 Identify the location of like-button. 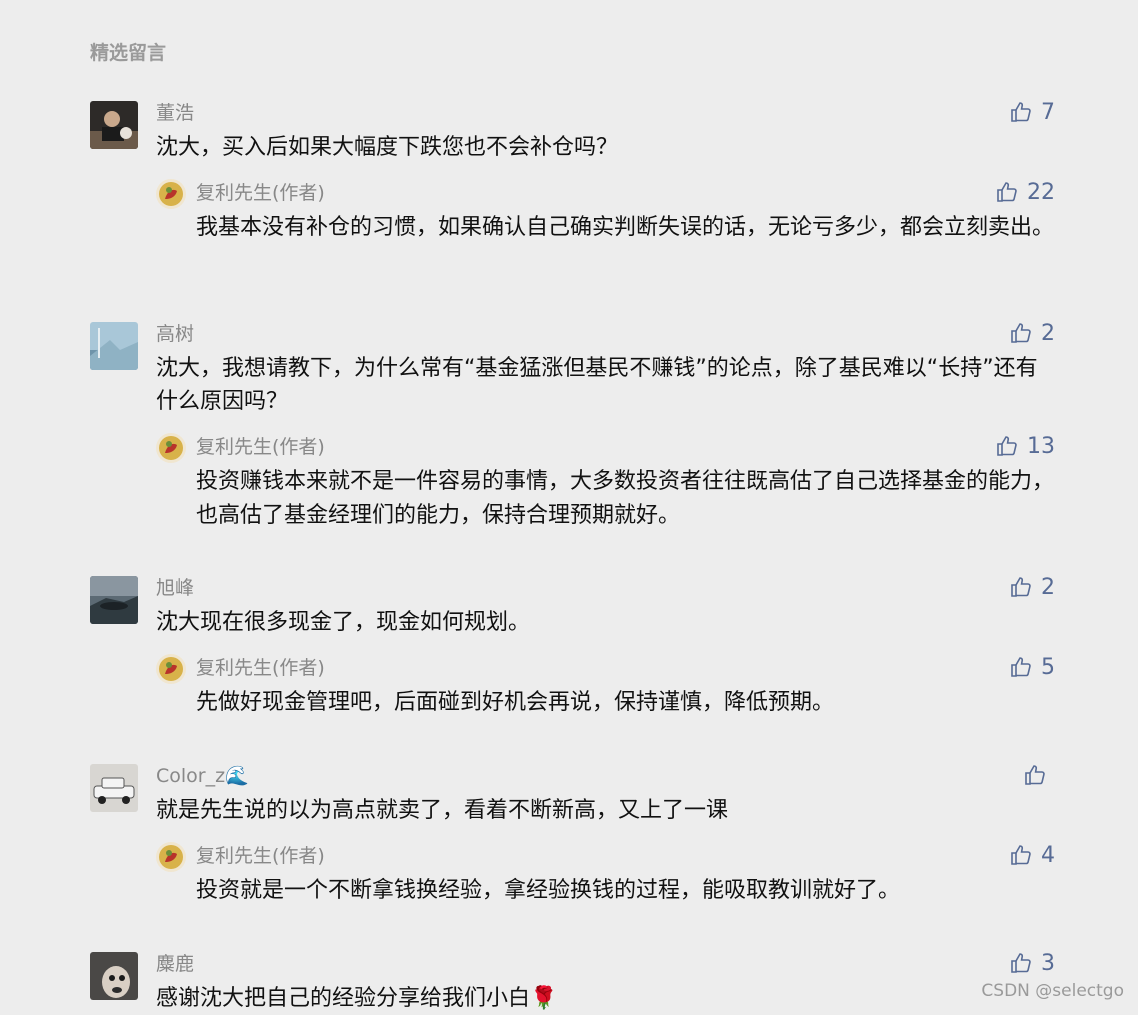
(1039, 775).